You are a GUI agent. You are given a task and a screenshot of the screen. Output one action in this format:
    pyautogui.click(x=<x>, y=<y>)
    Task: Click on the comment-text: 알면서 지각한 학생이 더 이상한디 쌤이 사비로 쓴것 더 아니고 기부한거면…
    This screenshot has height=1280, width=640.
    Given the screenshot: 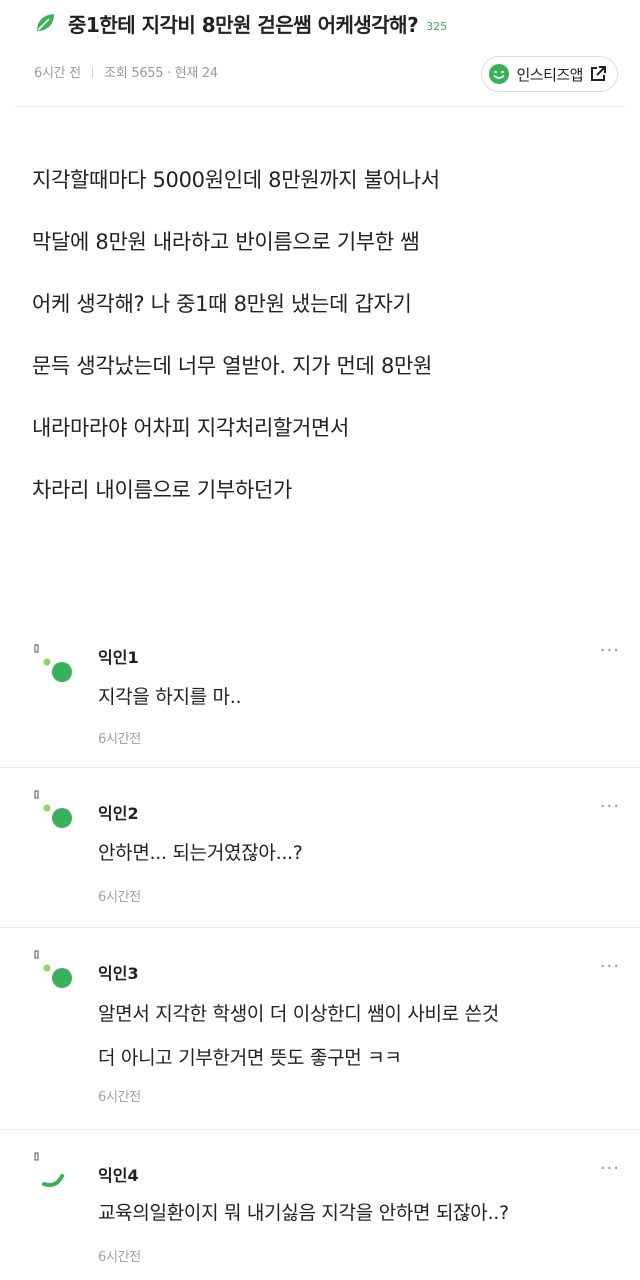 What is the action you would take?
    pyautogui.click(x=363, y=1036)
    